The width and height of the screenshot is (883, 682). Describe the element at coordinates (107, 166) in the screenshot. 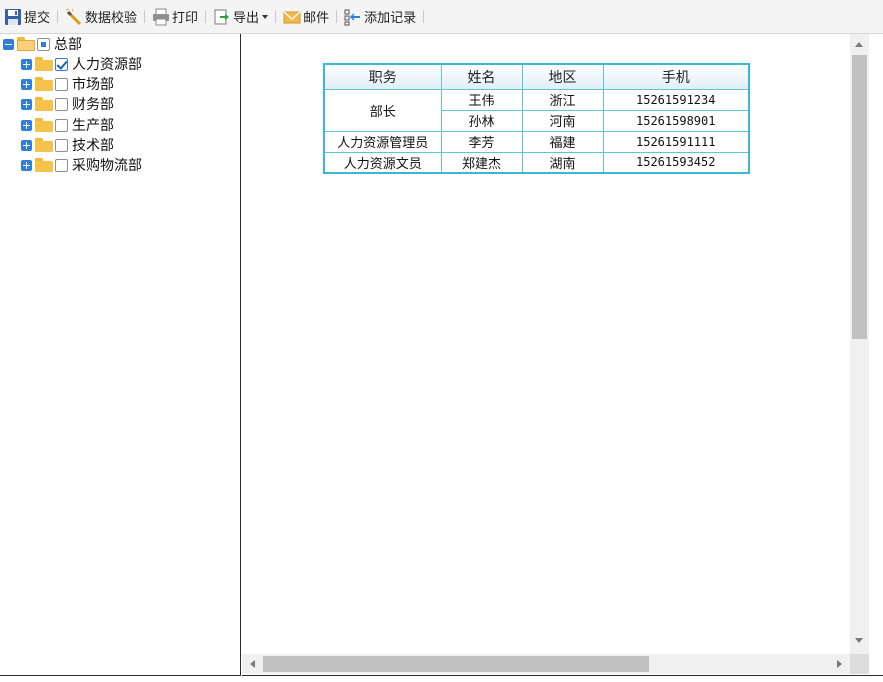

I see `tree-node-label: 采购物流部` at that location.